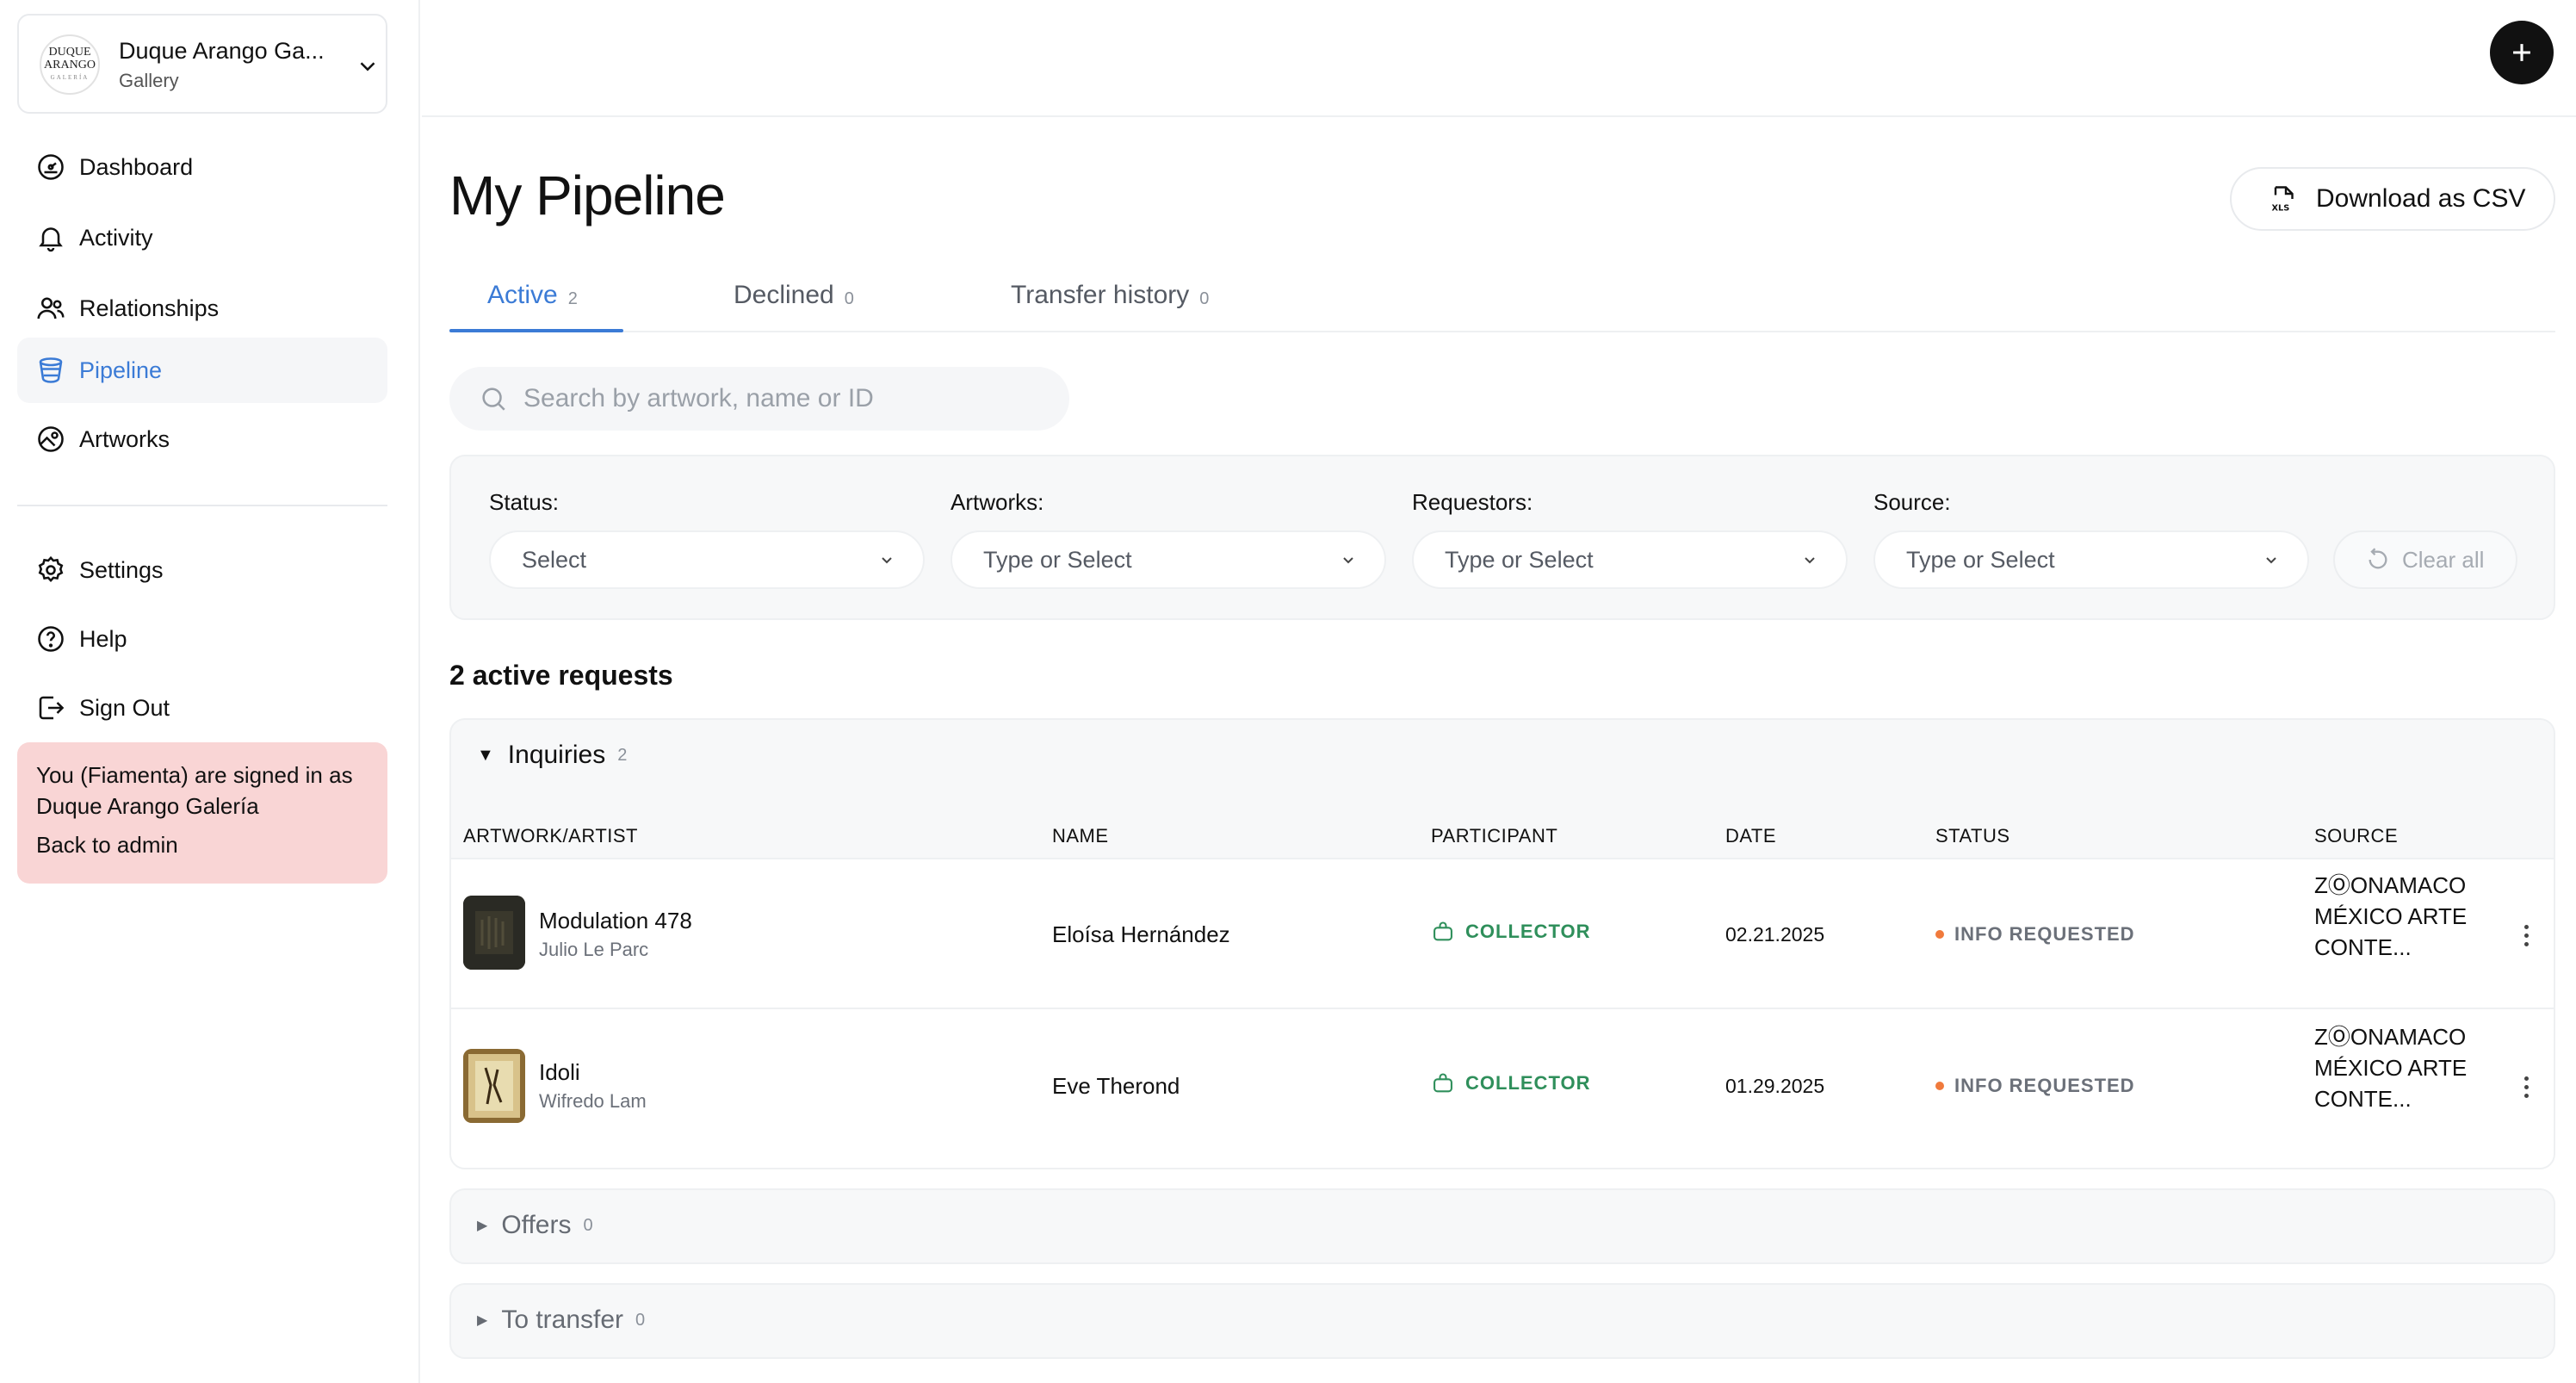  I want to click on to-transfer-group-toggle: ▶ To transfer 0, so click(561, 1320).